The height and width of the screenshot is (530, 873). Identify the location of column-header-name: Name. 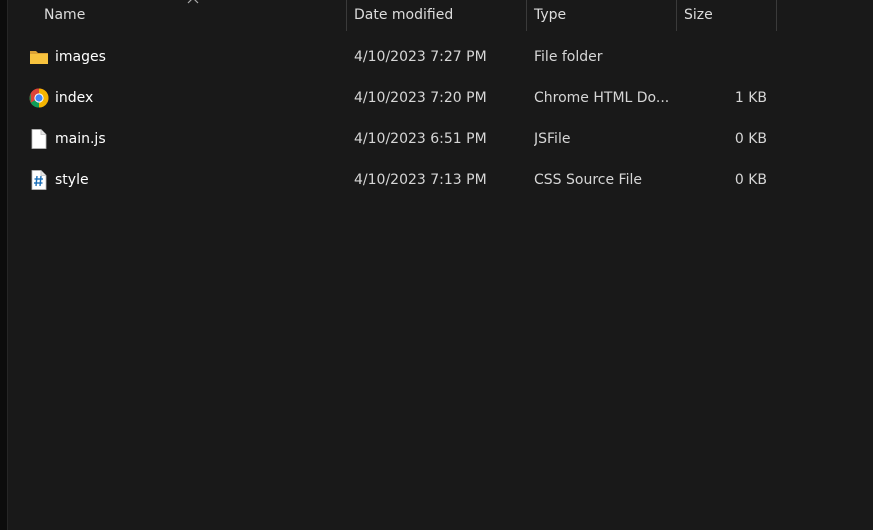
(194, 15).